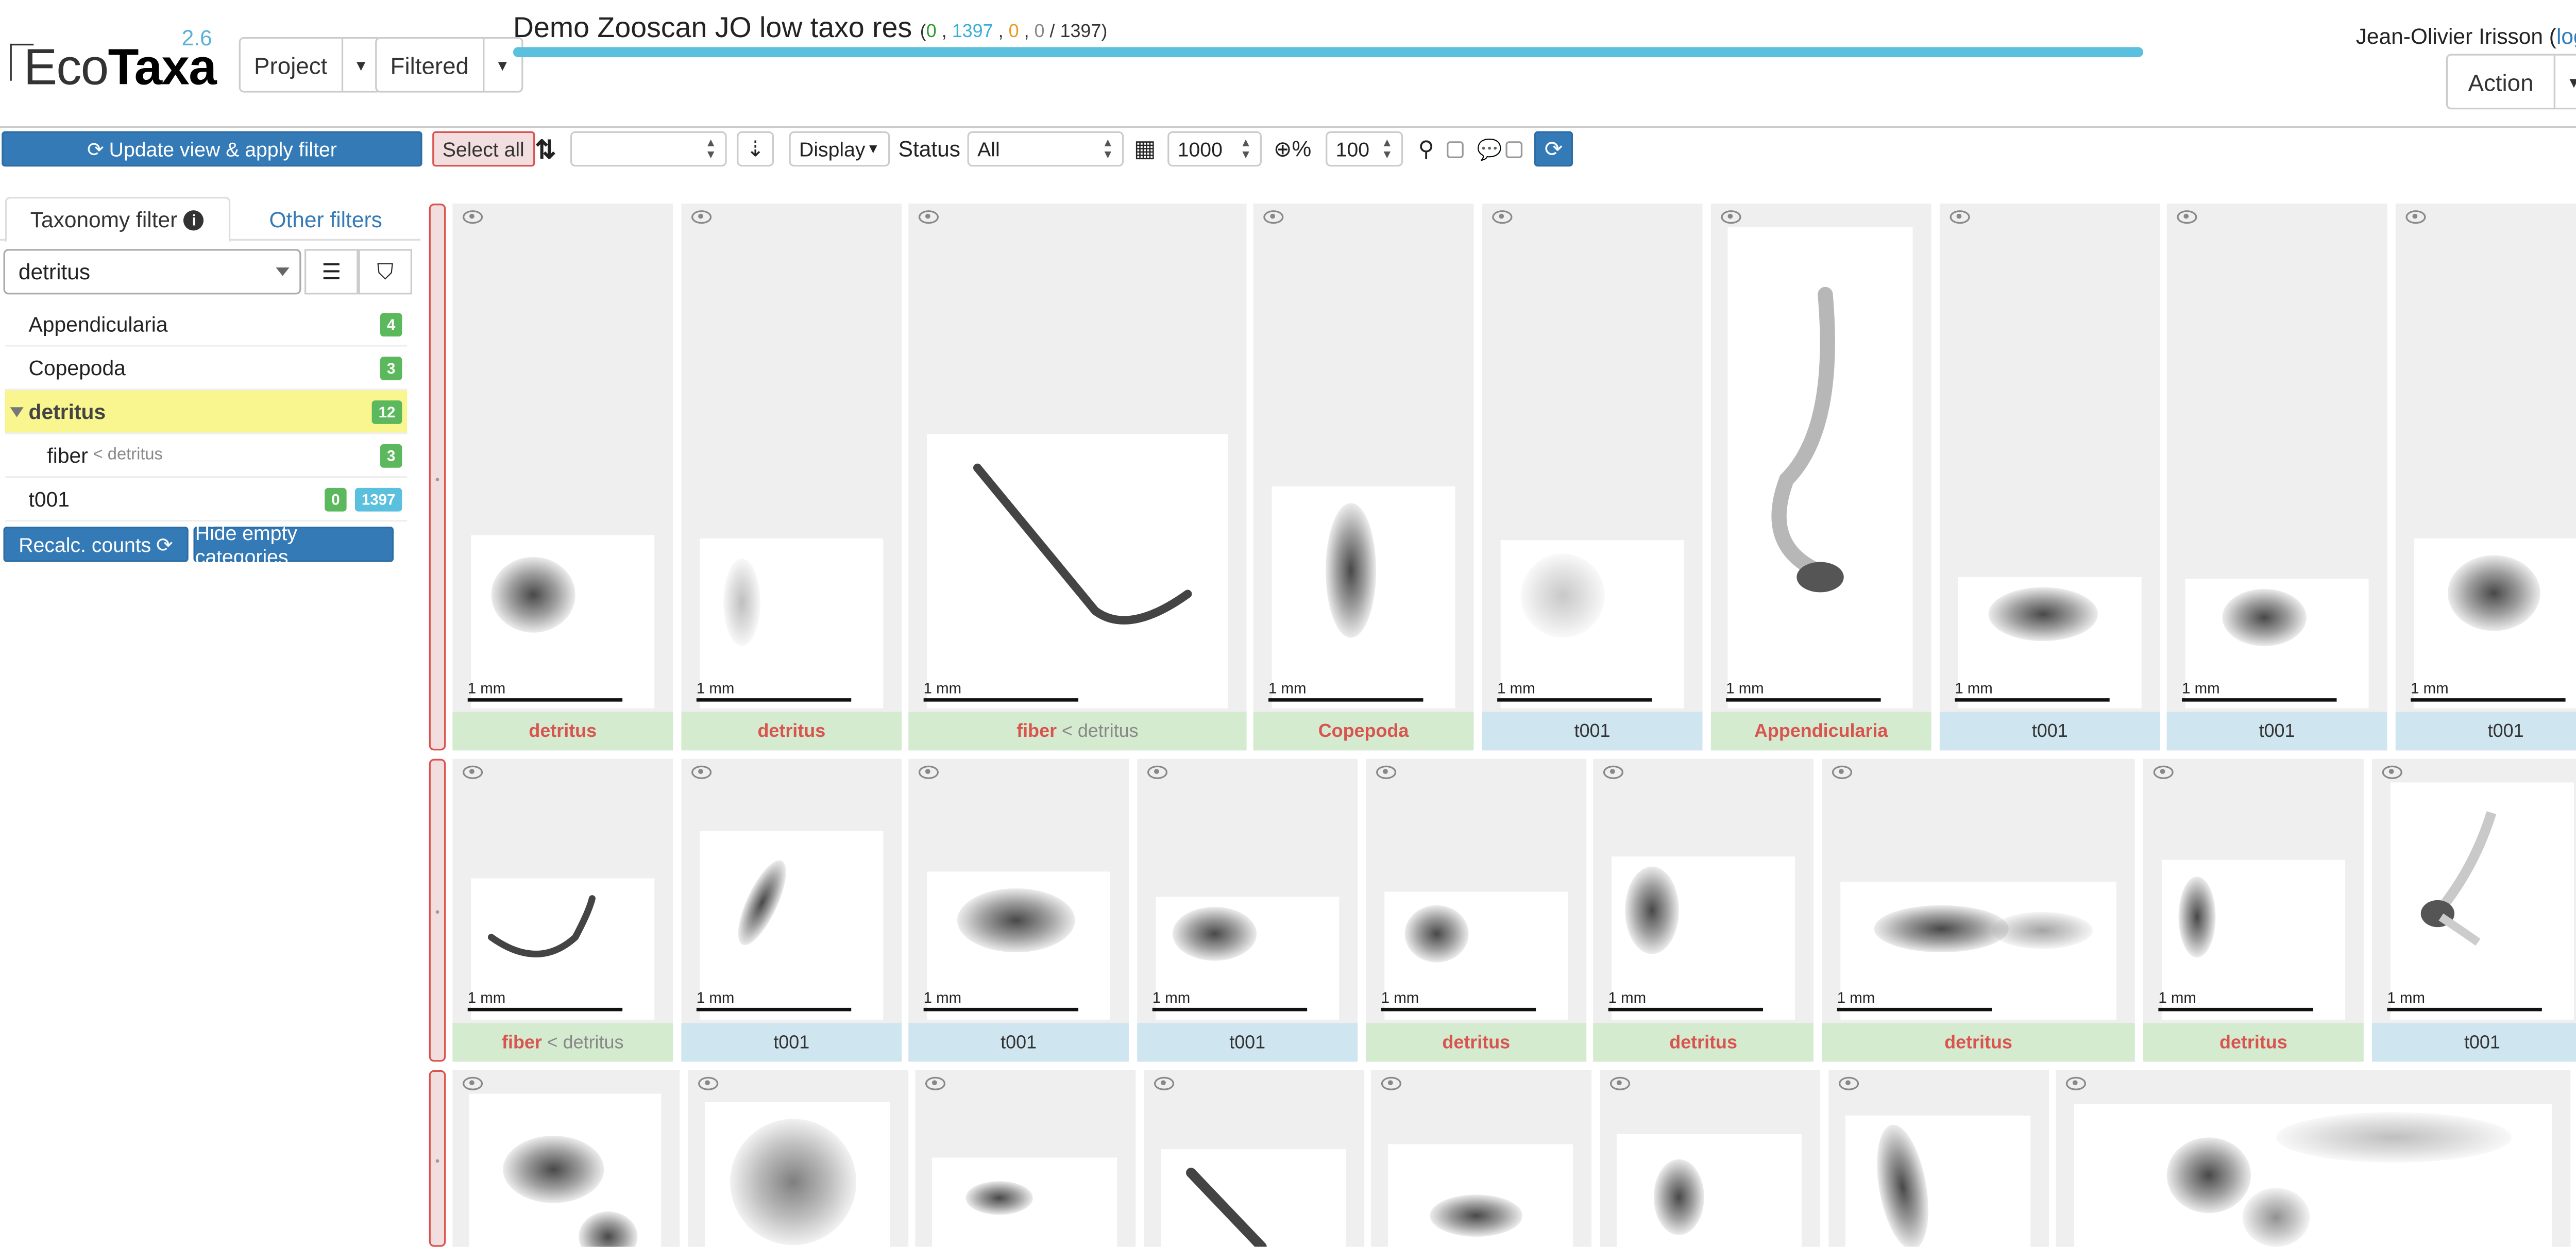  What do you see at coordinates (331, 272) in the screenshot?
I see `list-view-button: ☰` at bounding box center [331, 272].